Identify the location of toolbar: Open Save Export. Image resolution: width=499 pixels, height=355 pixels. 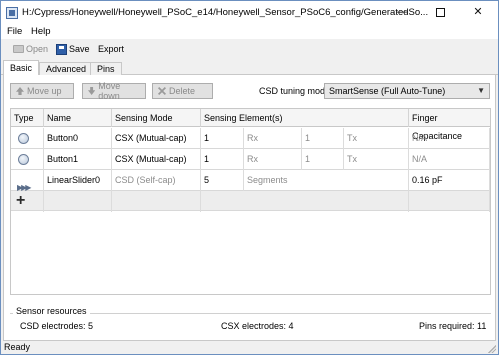
(249, 49).